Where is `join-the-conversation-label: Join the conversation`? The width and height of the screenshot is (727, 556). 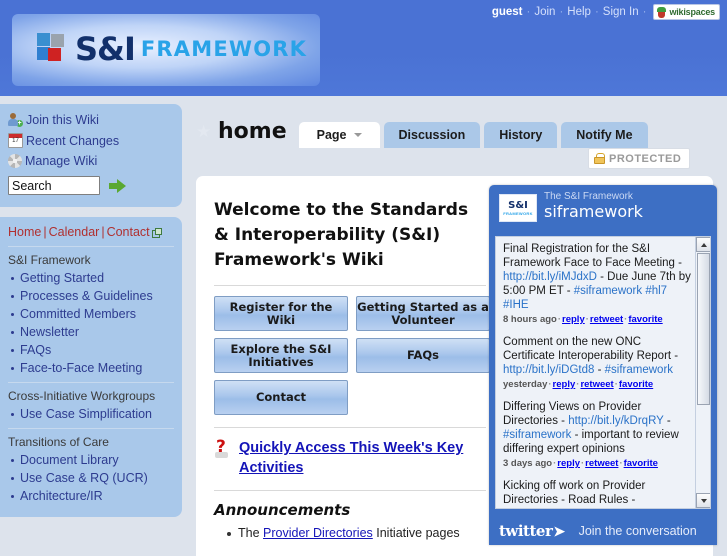 join-the-conversation-label: Join the conversation is located at coordinates (638, 531).